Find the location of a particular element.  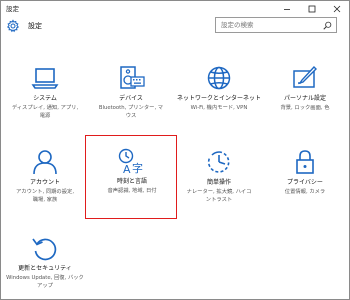

tile-description: Windows Update, 回復, バック アップ is located at coordinates (45, 282).